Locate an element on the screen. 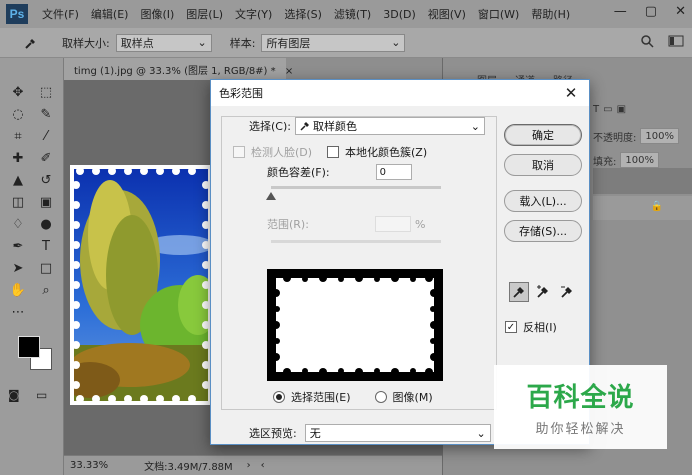 The image size is (692, 475). menu-edit: 编辑(E) is located at coordinates (110, 14).